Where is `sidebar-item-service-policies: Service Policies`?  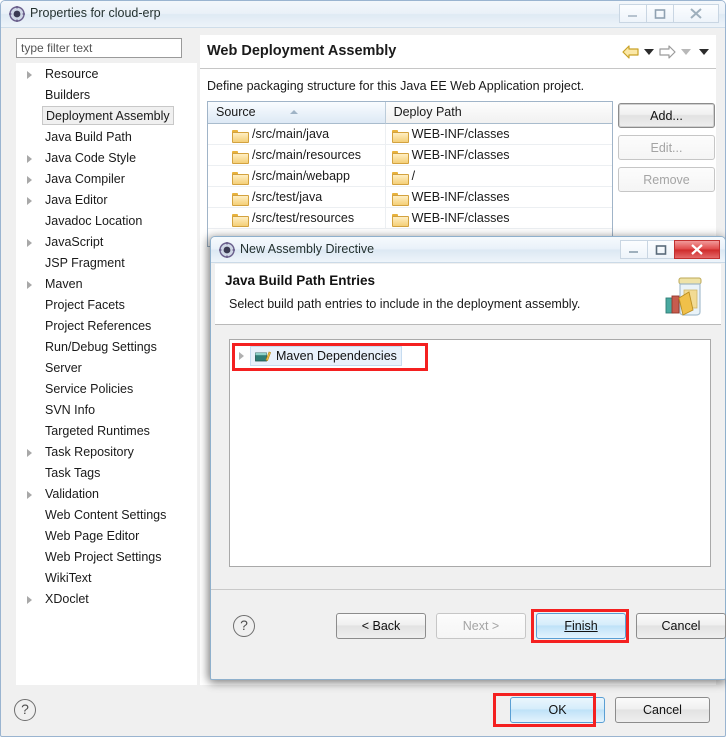 sidebar-item-service-policies: Service Policies is located at coordinates (106, 389).